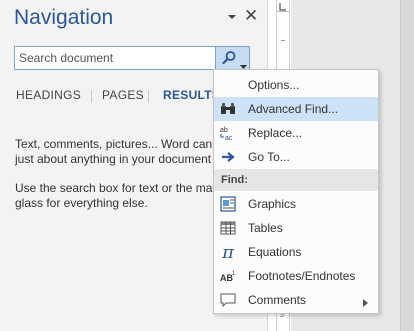 The image size is (414, 331). What do you see at coordinates (302, 276) in the screenshot?
I see `menu-item-label: Footnotes/Endnotes` at bounding box center [302, 276].